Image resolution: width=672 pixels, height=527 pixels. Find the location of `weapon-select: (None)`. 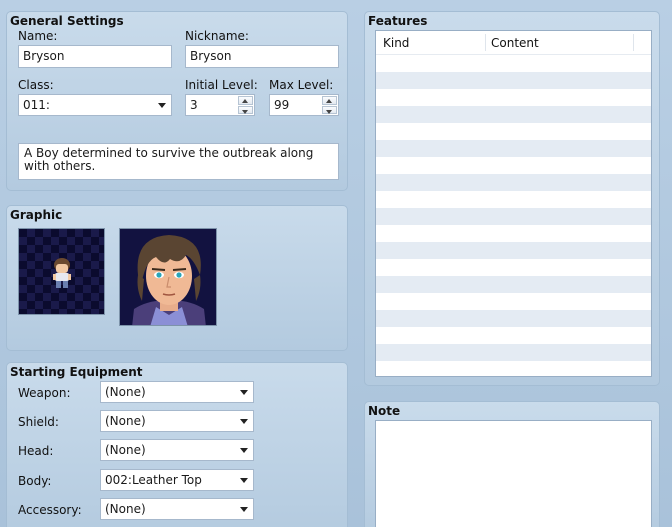

weapon-select: (None) is located at coordinates (177, 392).